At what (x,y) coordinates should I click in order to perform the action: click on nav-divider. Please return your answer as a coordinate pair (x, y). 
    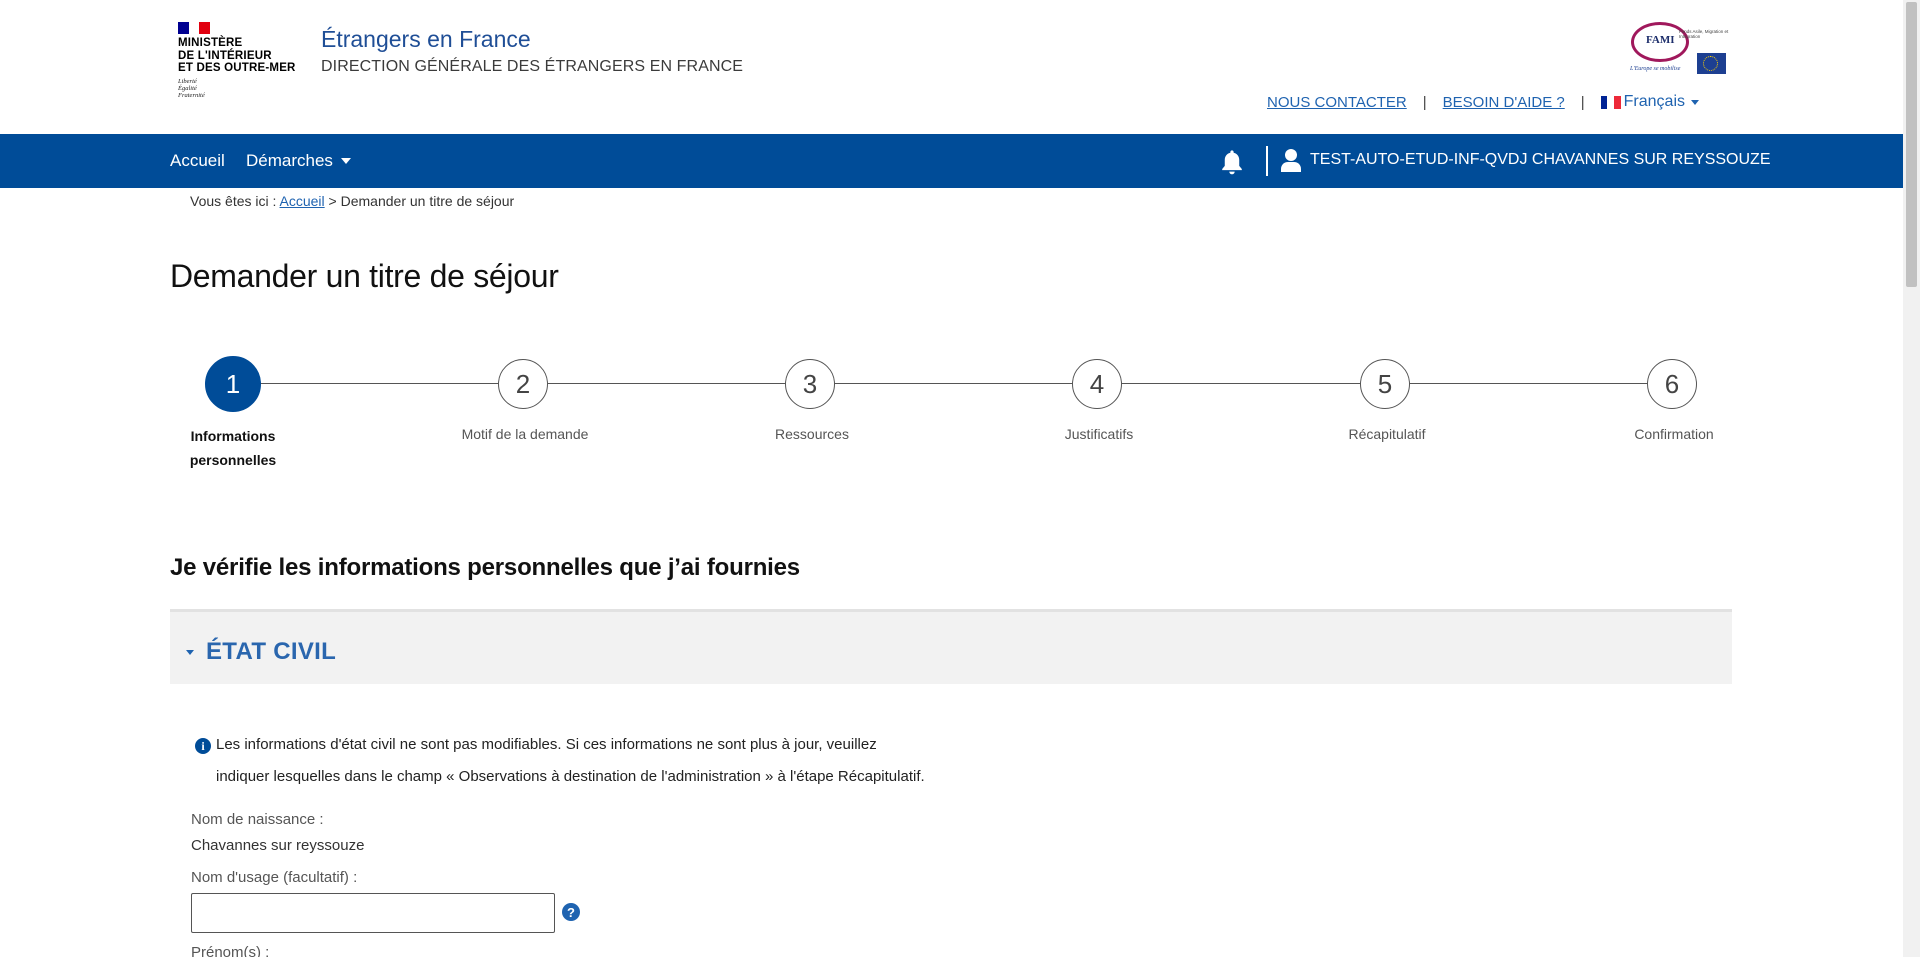
    Looking at the image, I should click on (1267, 161).